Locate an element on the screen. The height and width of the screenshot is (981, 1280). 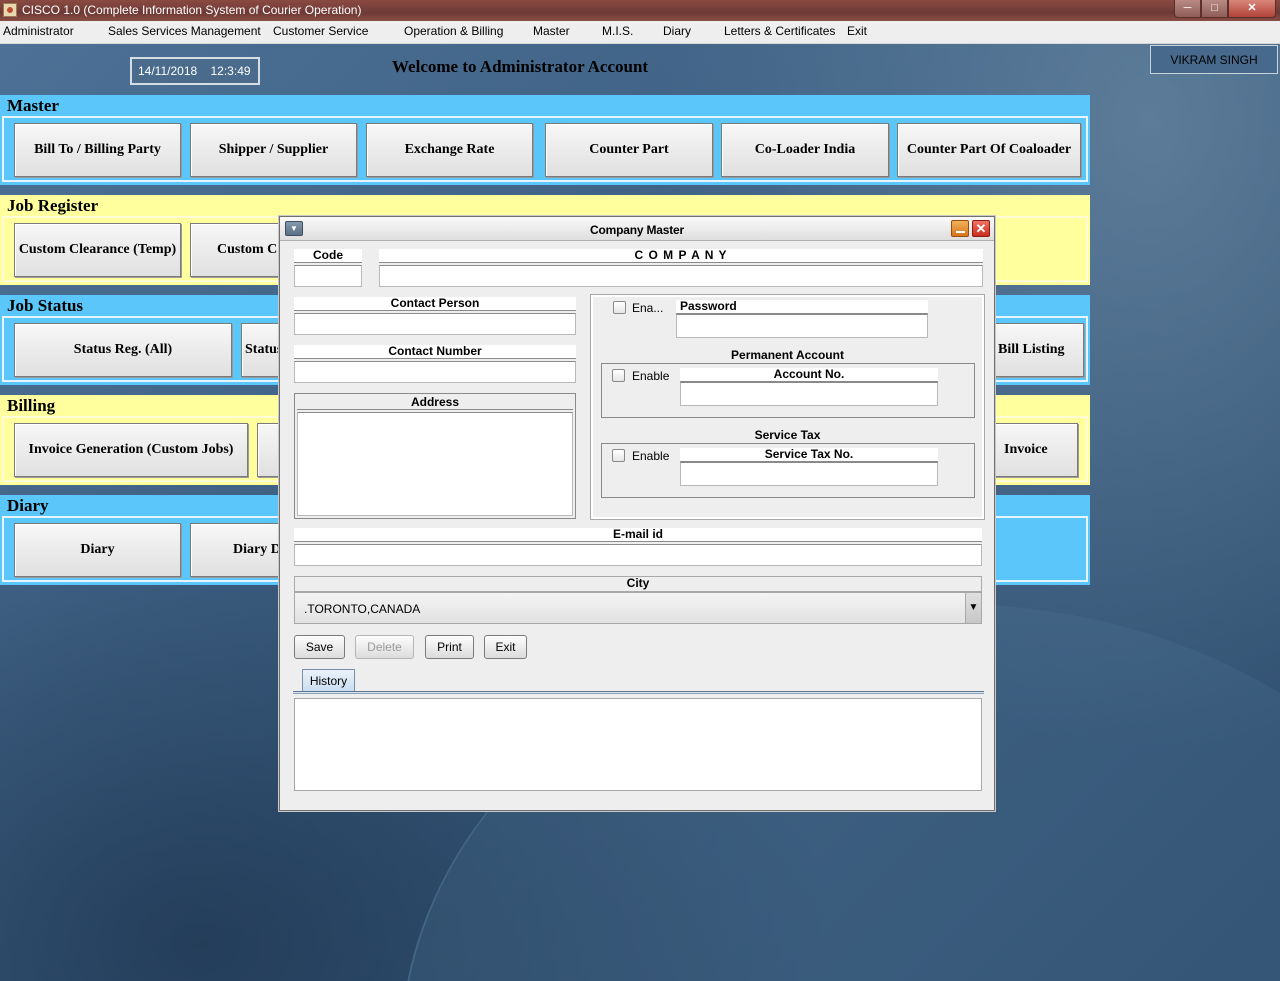
contact-person-field is located at coordinates (435, 324).